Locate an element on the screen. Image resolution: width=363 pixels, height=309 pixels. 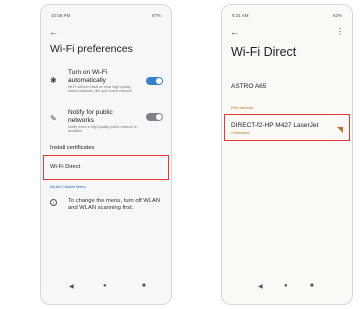
battery-indicator: 62% is located at coordinates (337, 15).